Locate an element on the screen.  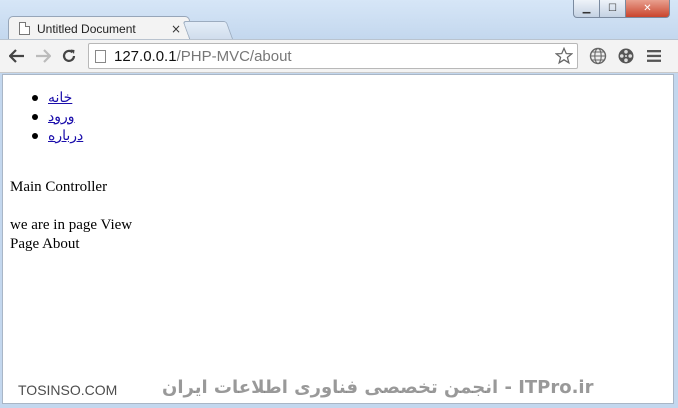
browser-toolbar: 127.0.0.1/PHP-MVC/about is located at coordinates (339, 56).